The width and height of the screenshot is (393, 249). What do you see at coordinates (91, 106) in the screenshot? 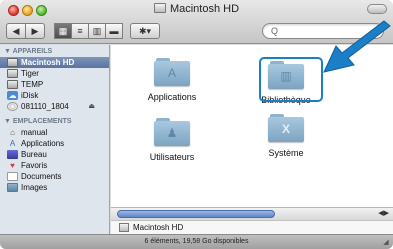
I see `eject-icon: ⏏` at bounding box center [91, 106].